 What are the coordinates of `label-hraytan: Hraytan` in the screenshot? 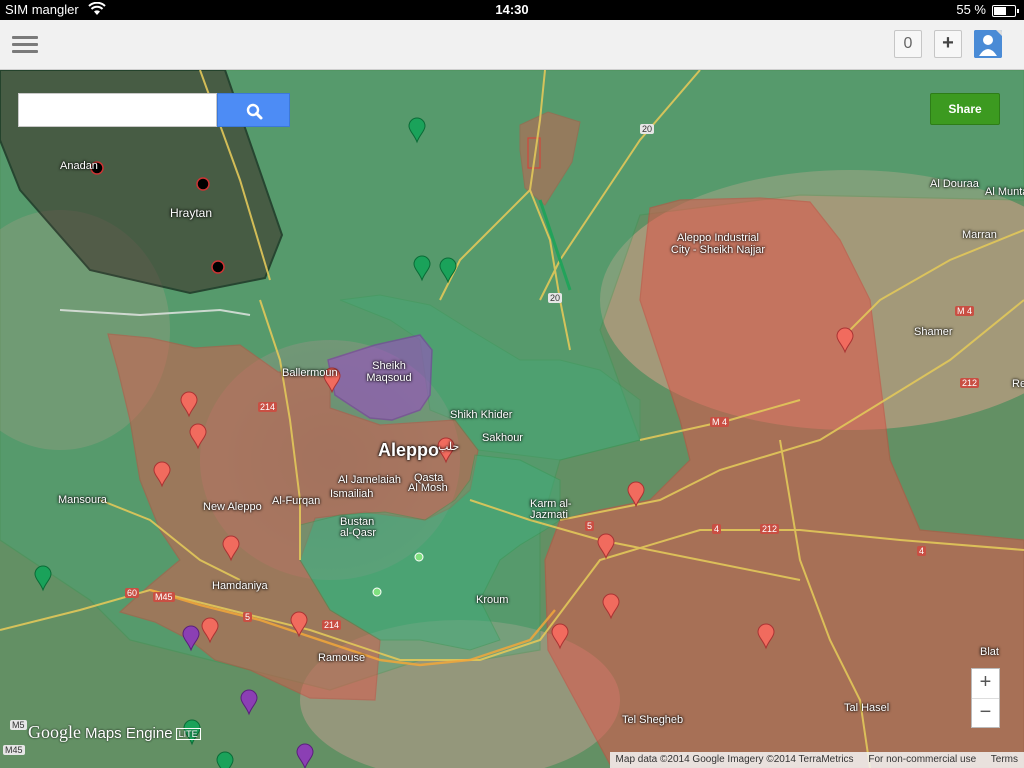 It's located at (191, 213).